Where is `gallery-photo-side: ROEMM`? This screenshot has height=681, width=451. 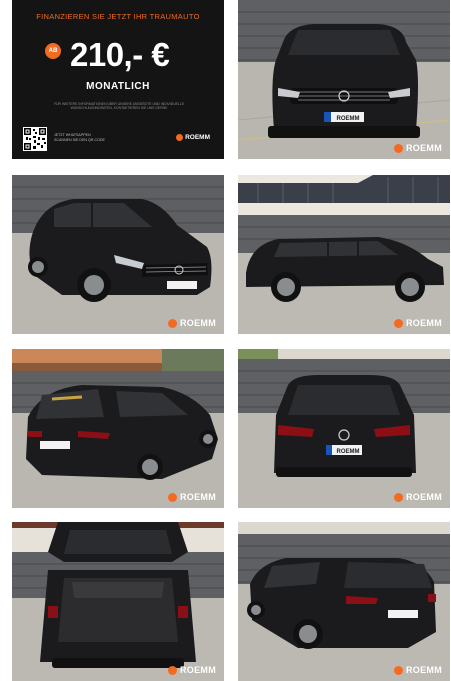 gallery-photo-side: ROEMM is located at coordinates (344, 254).